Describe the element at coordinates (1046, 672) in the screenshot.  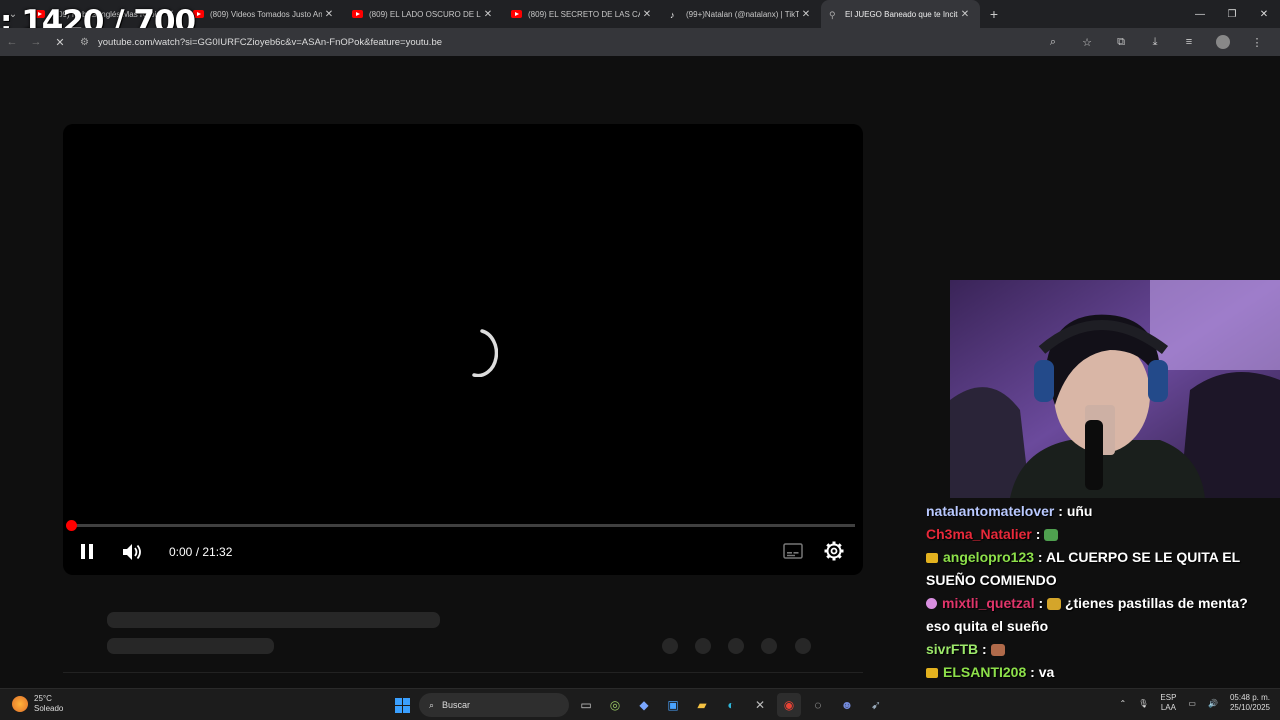
I see `chat-text: va` at that location.